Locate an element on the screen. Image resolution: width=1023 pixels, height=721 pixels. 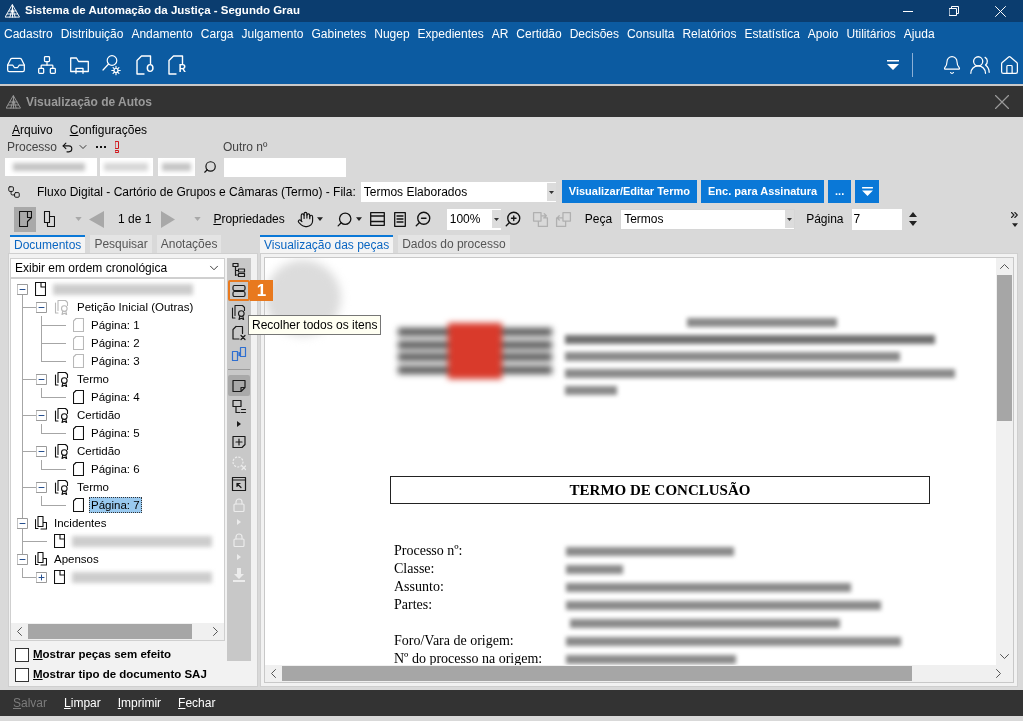
inbox-icon is located at coordinates (16, 65).